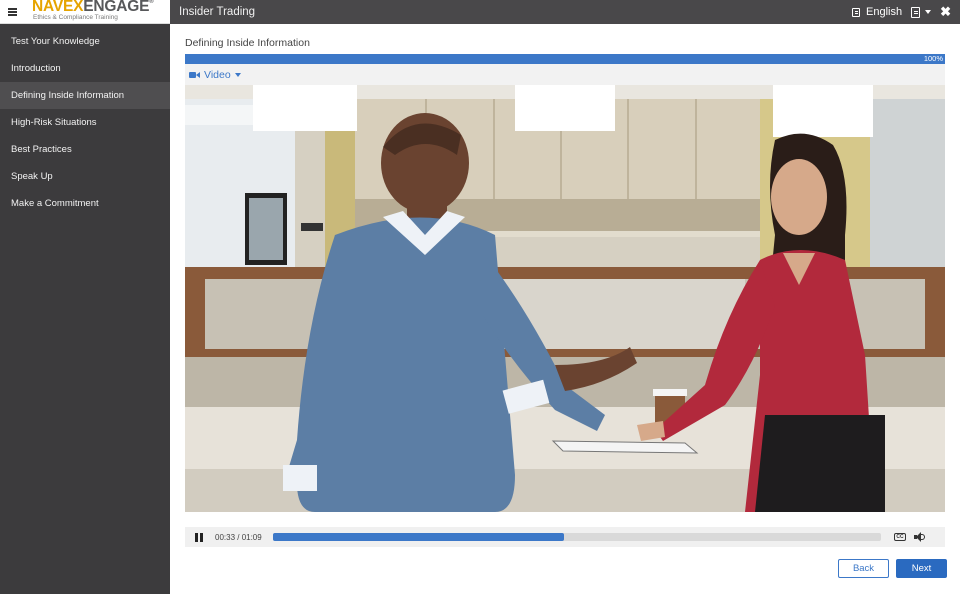 The height and width of the screenshot is (594, 960). Describe the element at coordinates (12, 12) in the screenshot. I see `hamburger-icon` at that location.